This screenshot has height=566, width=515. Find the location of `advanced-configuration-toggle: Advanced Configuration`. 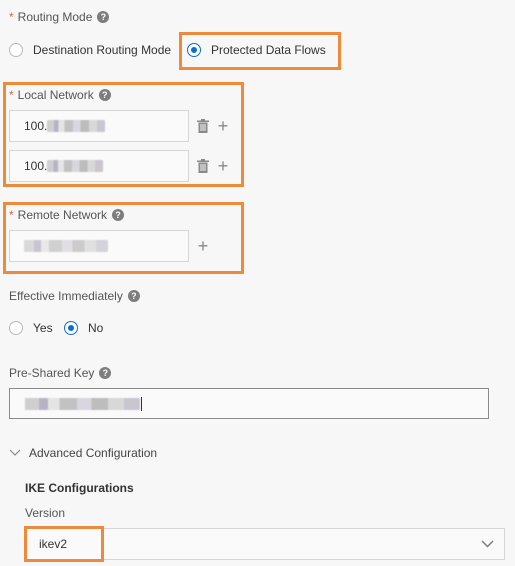

advanced-configuration-toggle: Advanced Configuration is located at coordinates (83, 453).